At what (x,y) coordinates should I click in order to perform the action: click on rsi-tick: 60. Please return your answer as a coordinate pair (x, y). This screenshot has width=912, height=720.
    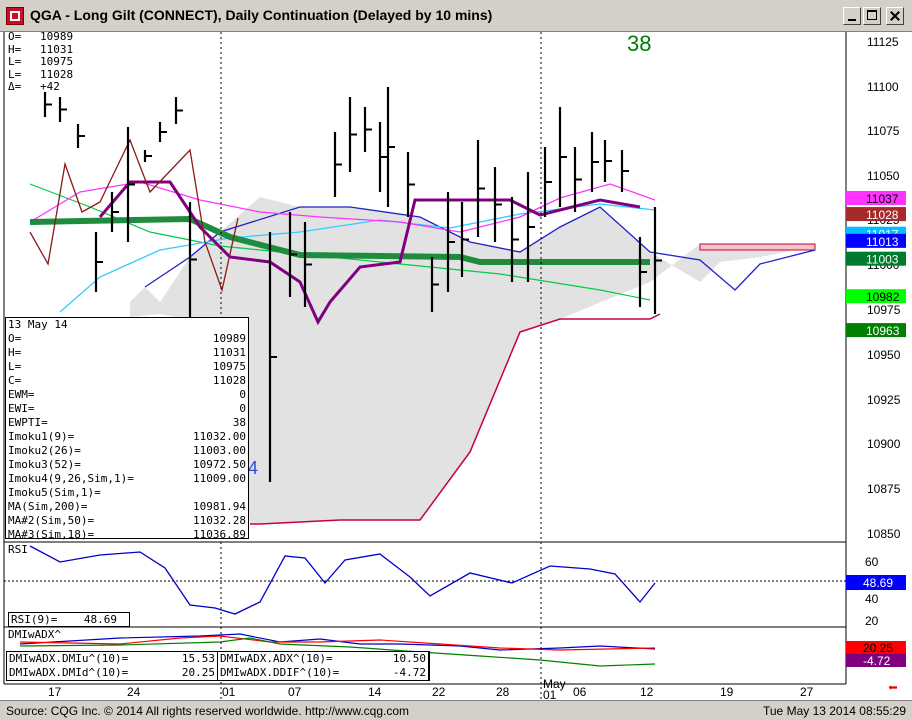
    Looking at the image, I should click on (872, 562).